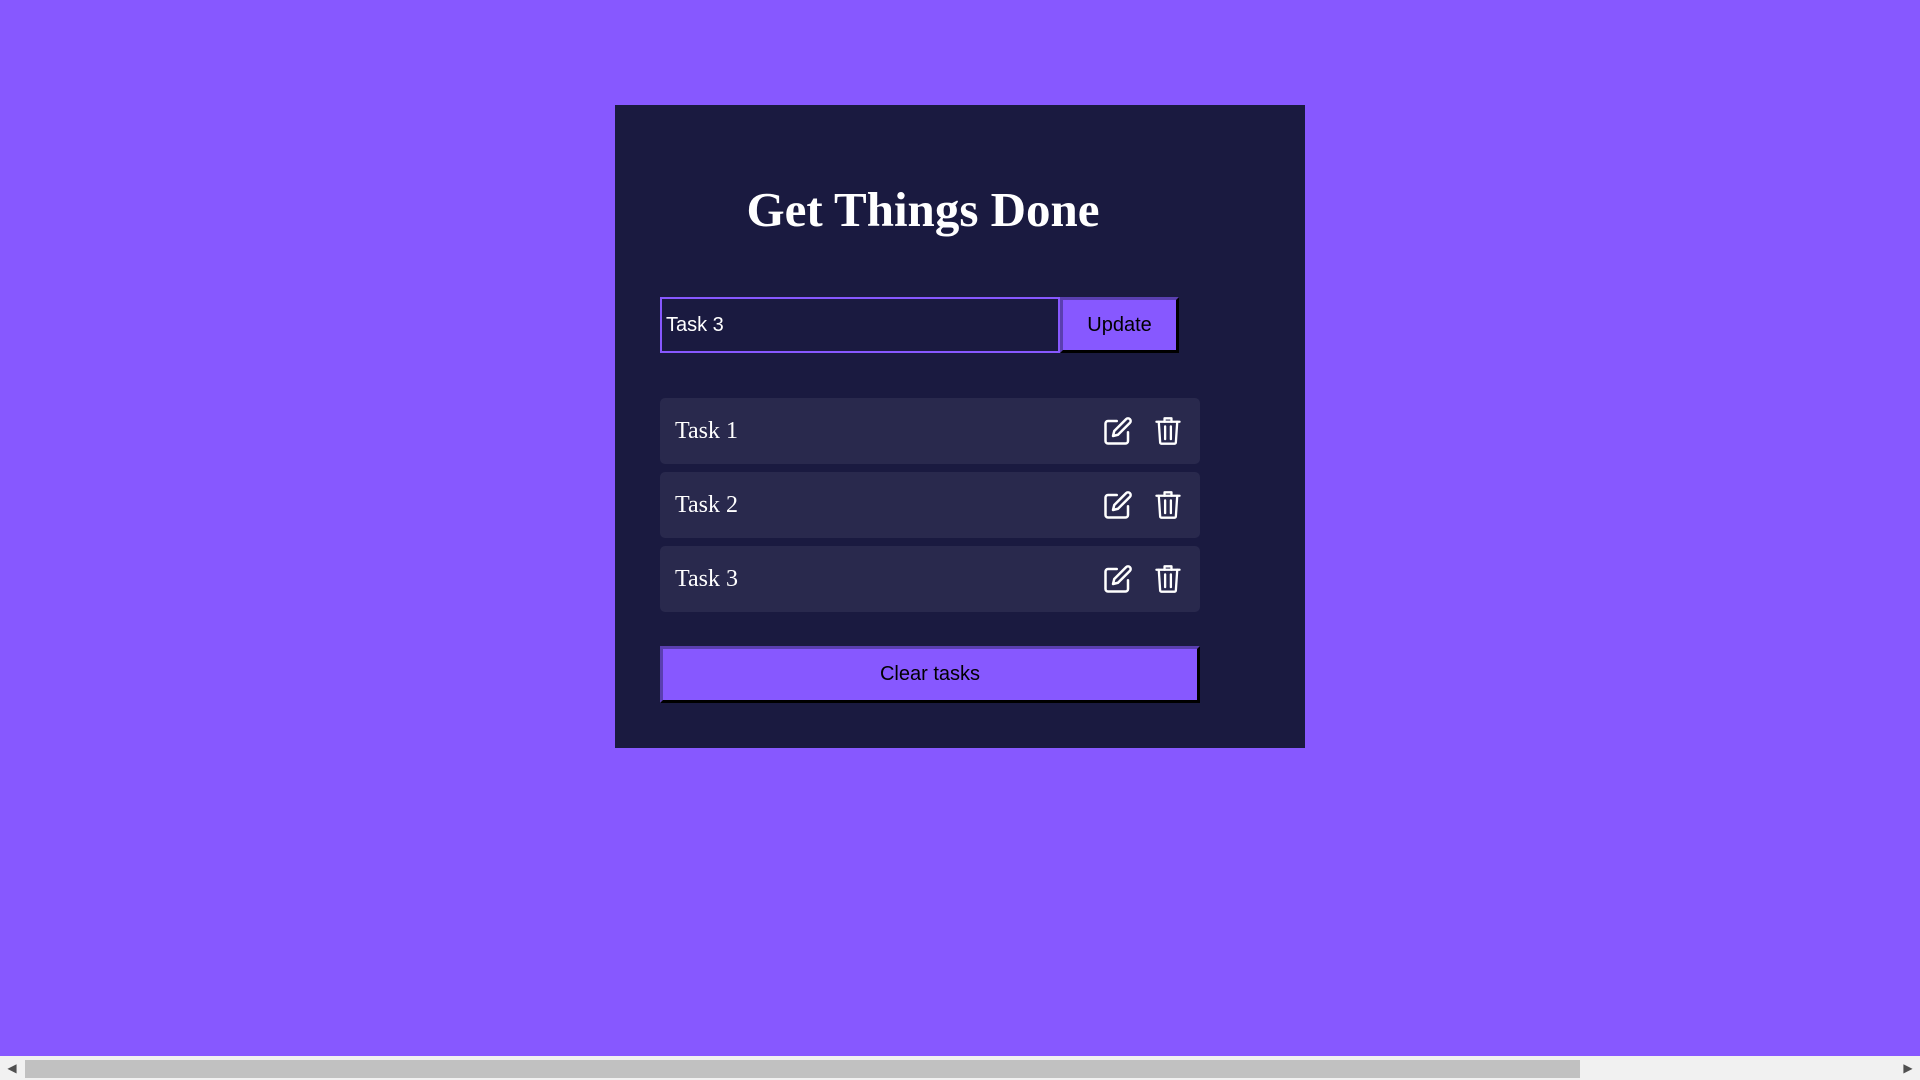  I want to click on update-button: Update, so click(1119, 325).